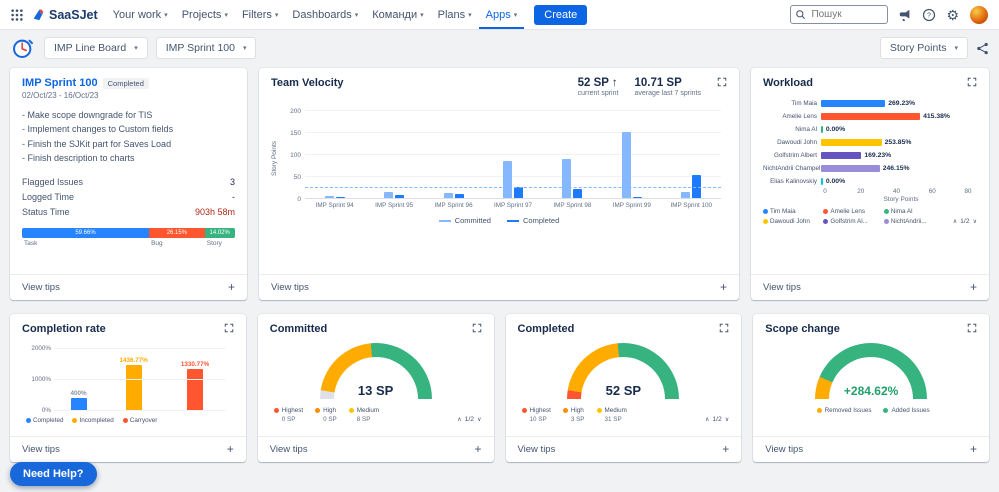 The width and height of the screenshot is (999, 492). What do you see at coordinates (133, 387) in the screenshot?
I see `completion-bar` at bounding box center [133, 387].